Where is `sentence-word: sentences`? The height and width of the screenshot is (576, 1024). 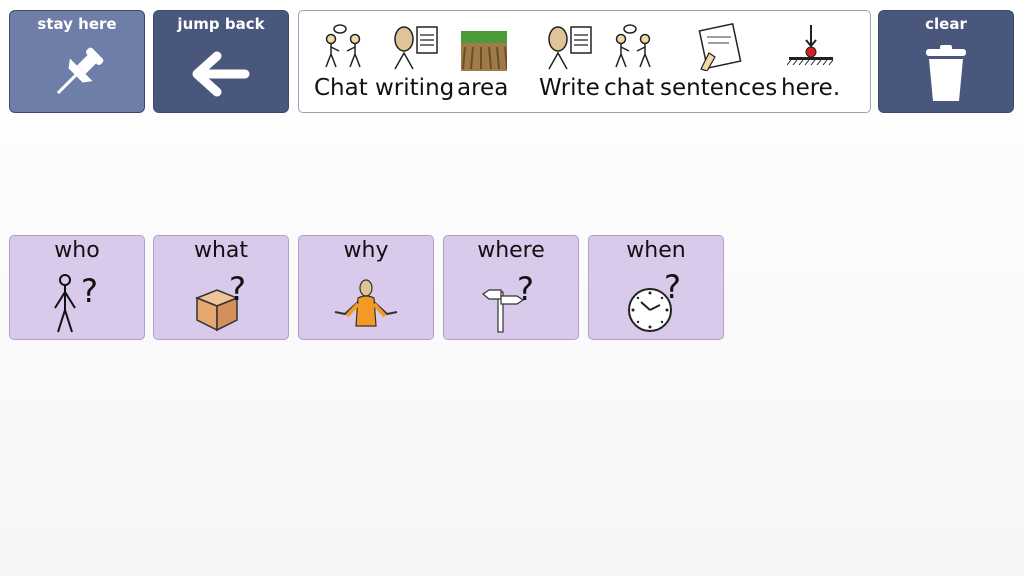
sentence-word: sentences is located at coordinates (719, 88).